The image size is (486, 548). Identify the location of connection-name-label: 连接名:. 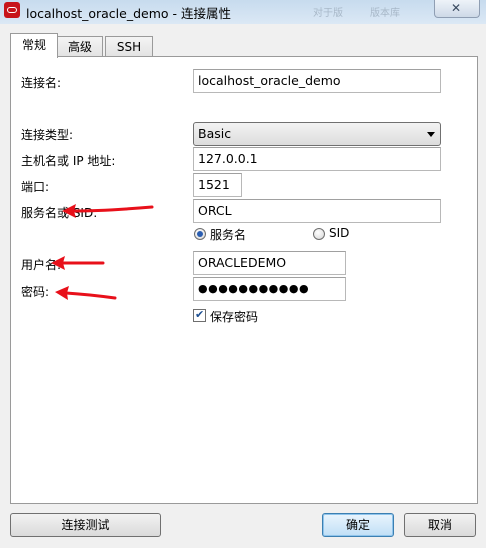
(41, 83).